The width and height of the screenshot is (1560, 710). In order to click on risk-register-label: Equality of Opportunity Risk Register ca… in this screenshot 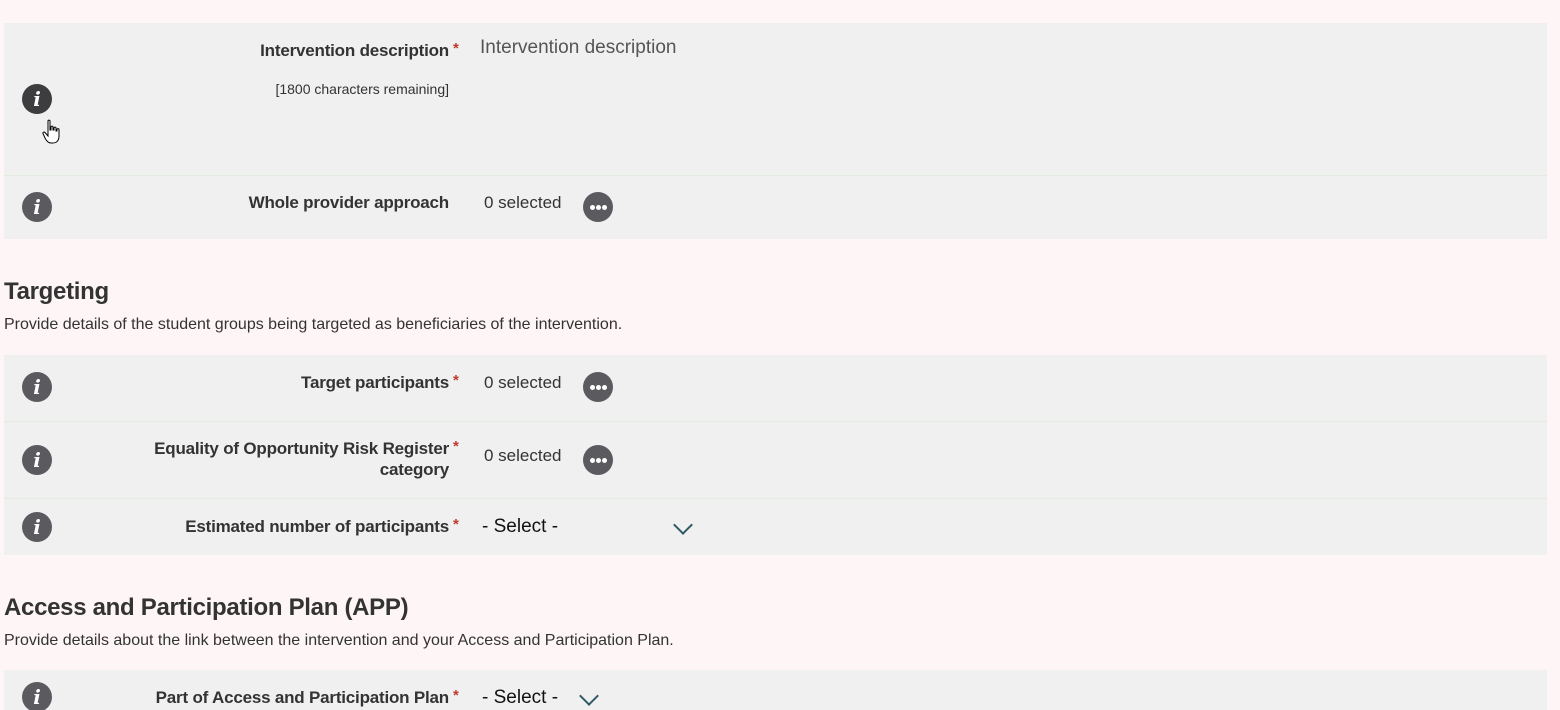, I will do `click(301, 459)`.